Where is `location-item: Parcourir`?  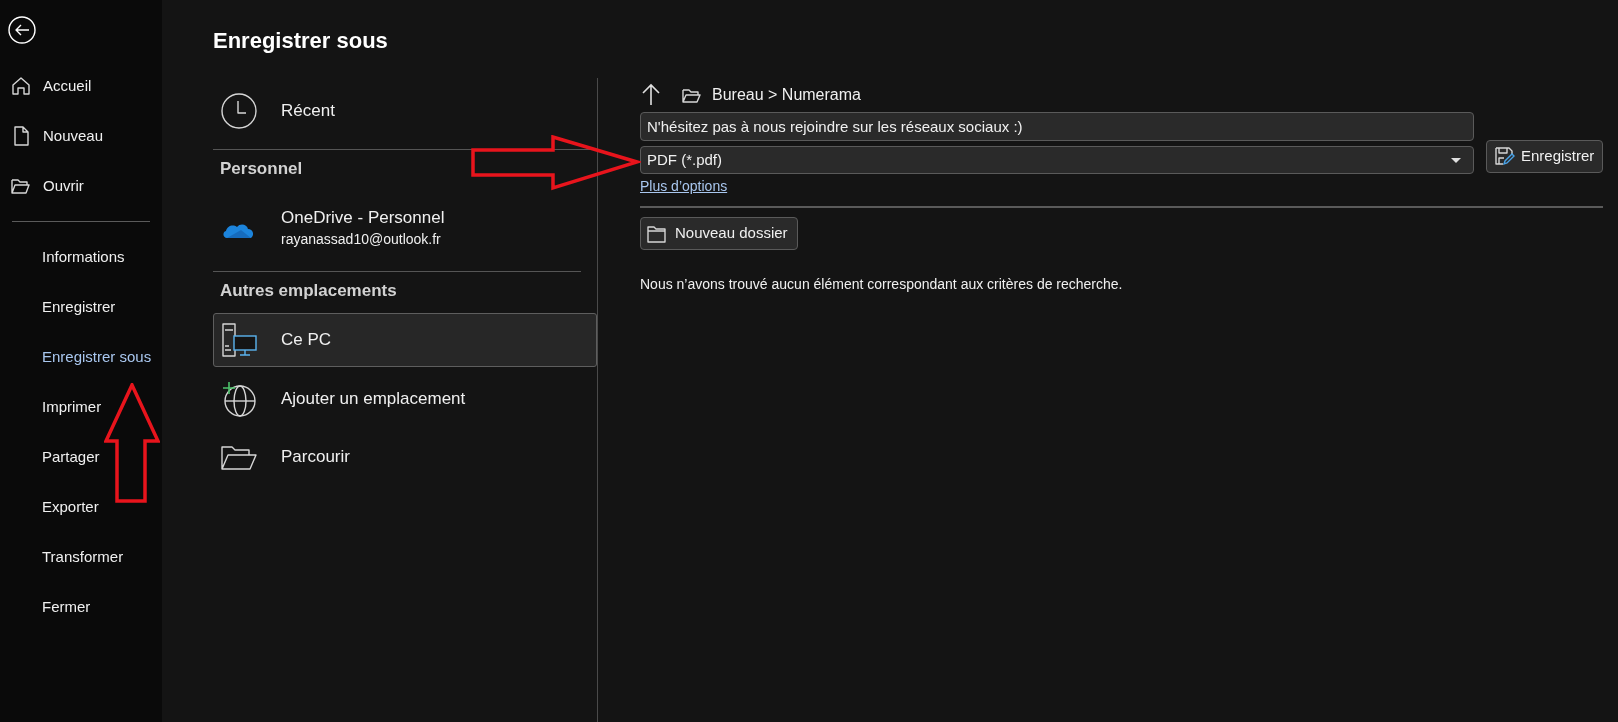
location-item: Parcourir is located at coordinates (405, 457).